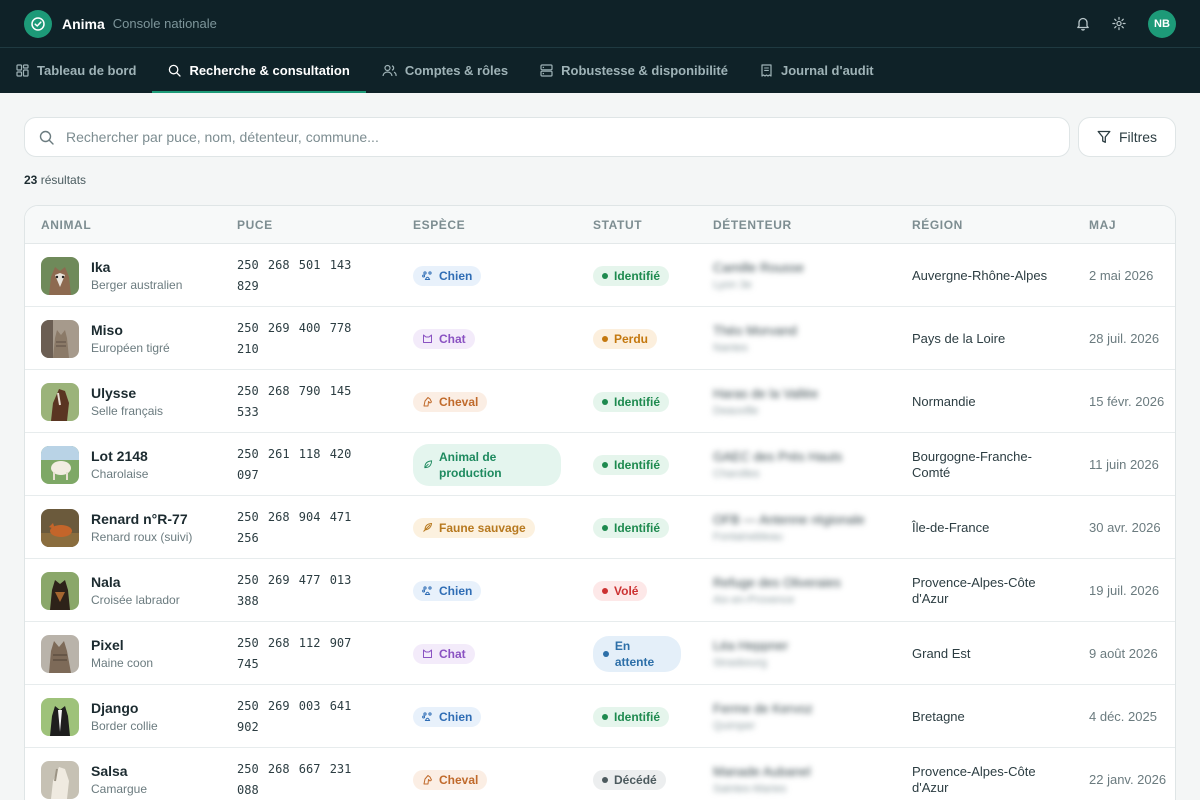 The image size is (1200, 800). Describe the element at coordinates (642, 70) in the screenshot. I see `tab-robustesse-disponibilite: Robustesse & disponibilité` at that location.